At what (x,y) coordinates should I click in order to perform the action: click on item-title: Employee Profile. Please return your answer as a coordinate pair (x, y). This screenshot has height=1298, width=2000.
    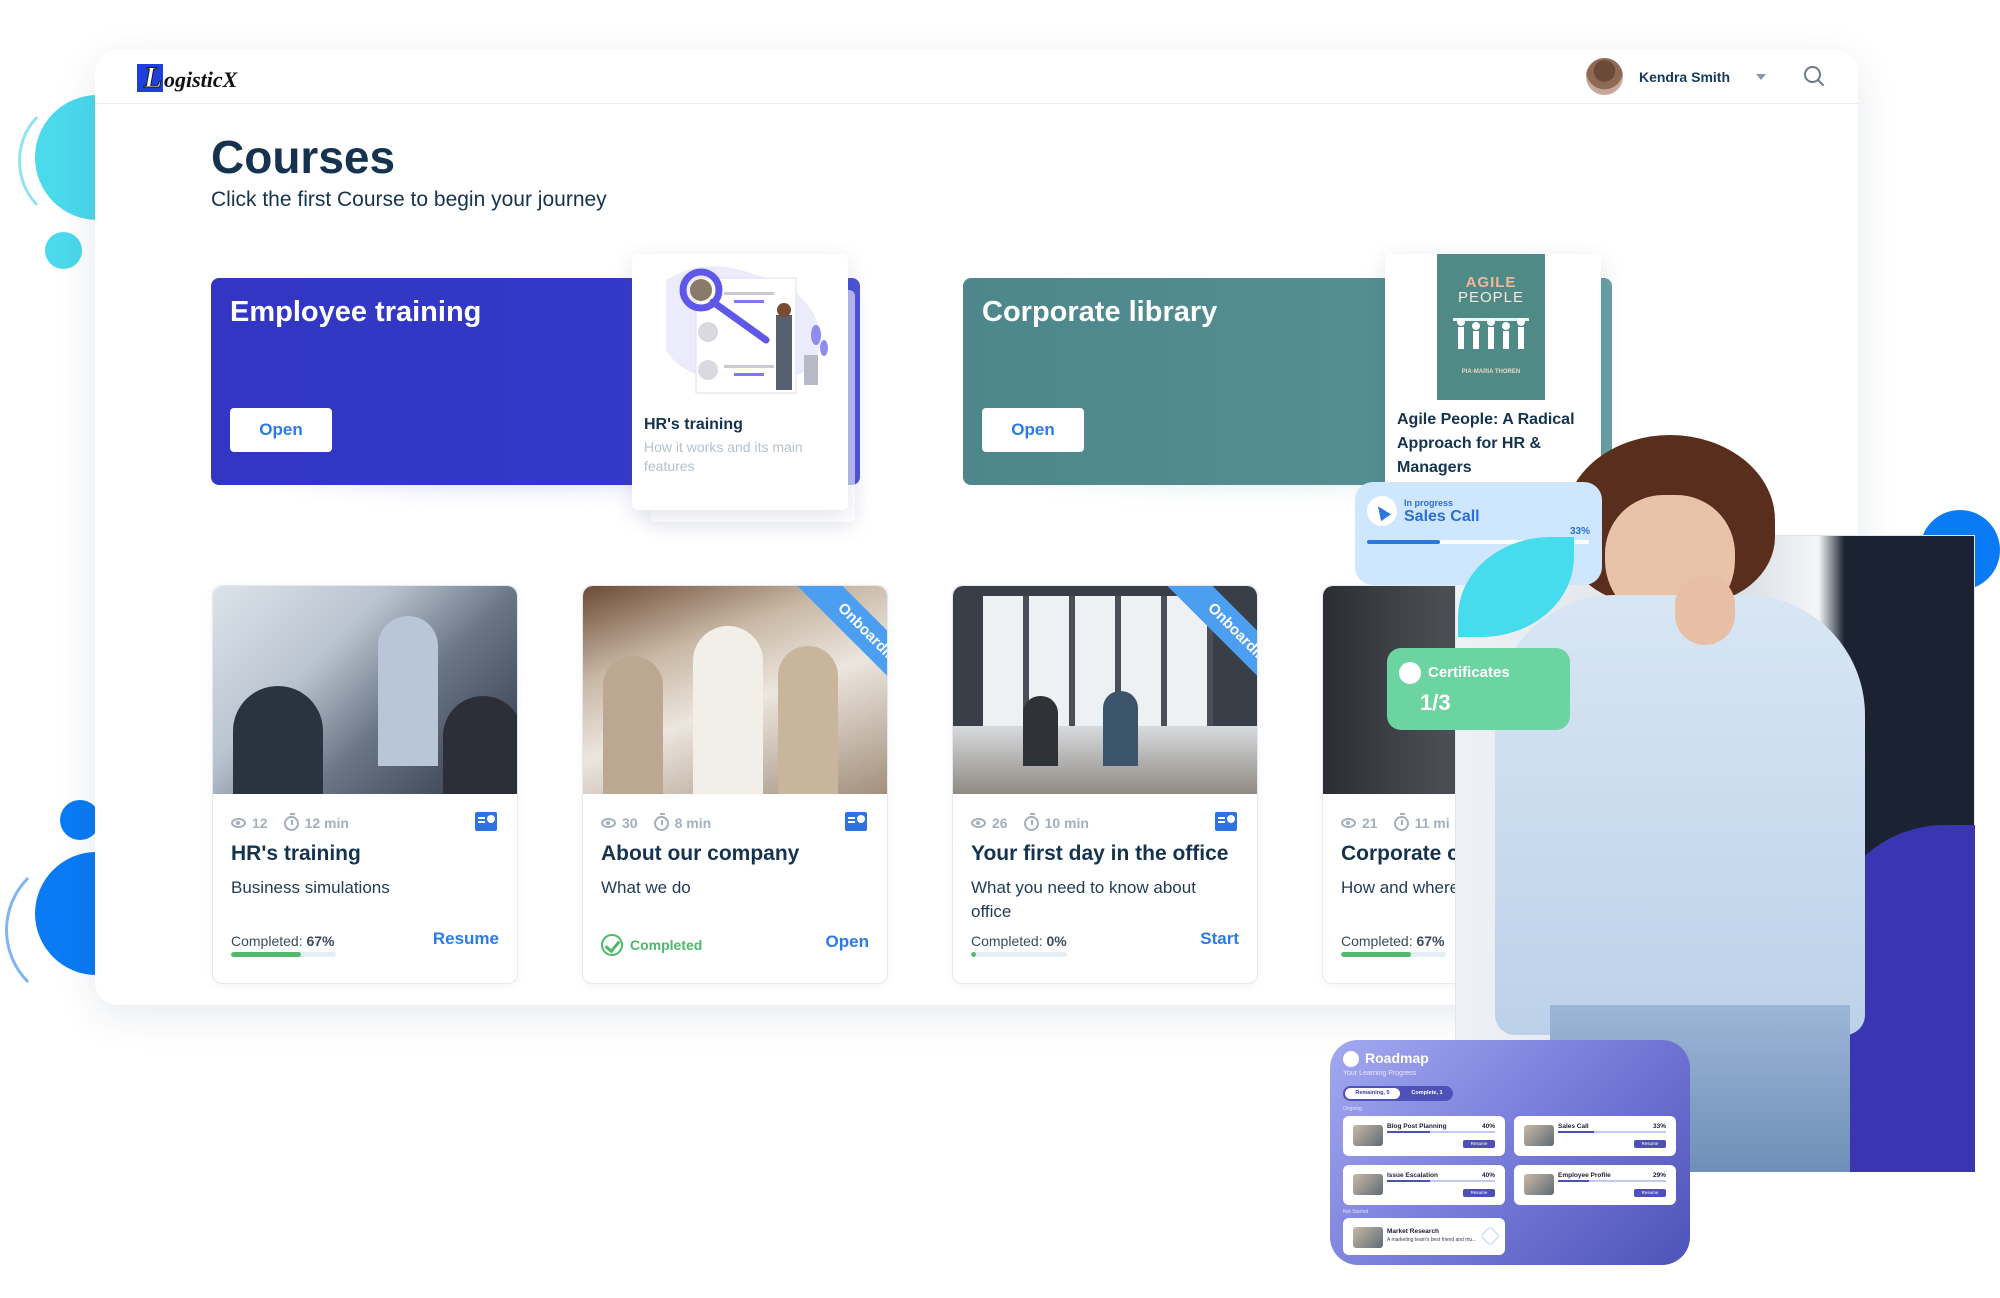
    Looking at the image, I should click on (1584, 1175).